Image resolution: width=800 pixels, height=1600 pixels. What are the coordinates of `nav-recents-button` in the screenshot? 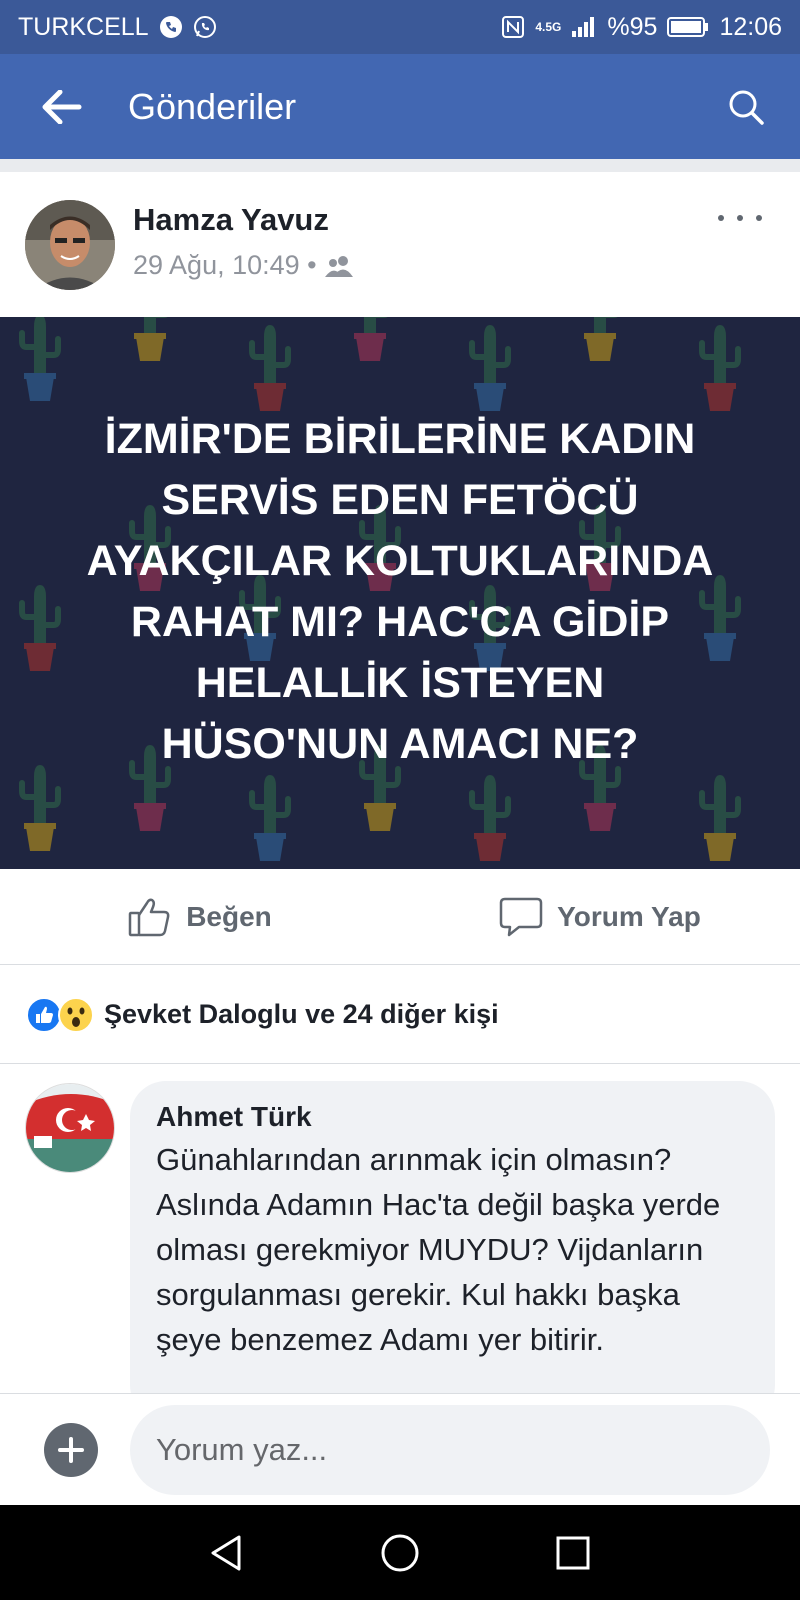 It's located at (573, 1553).